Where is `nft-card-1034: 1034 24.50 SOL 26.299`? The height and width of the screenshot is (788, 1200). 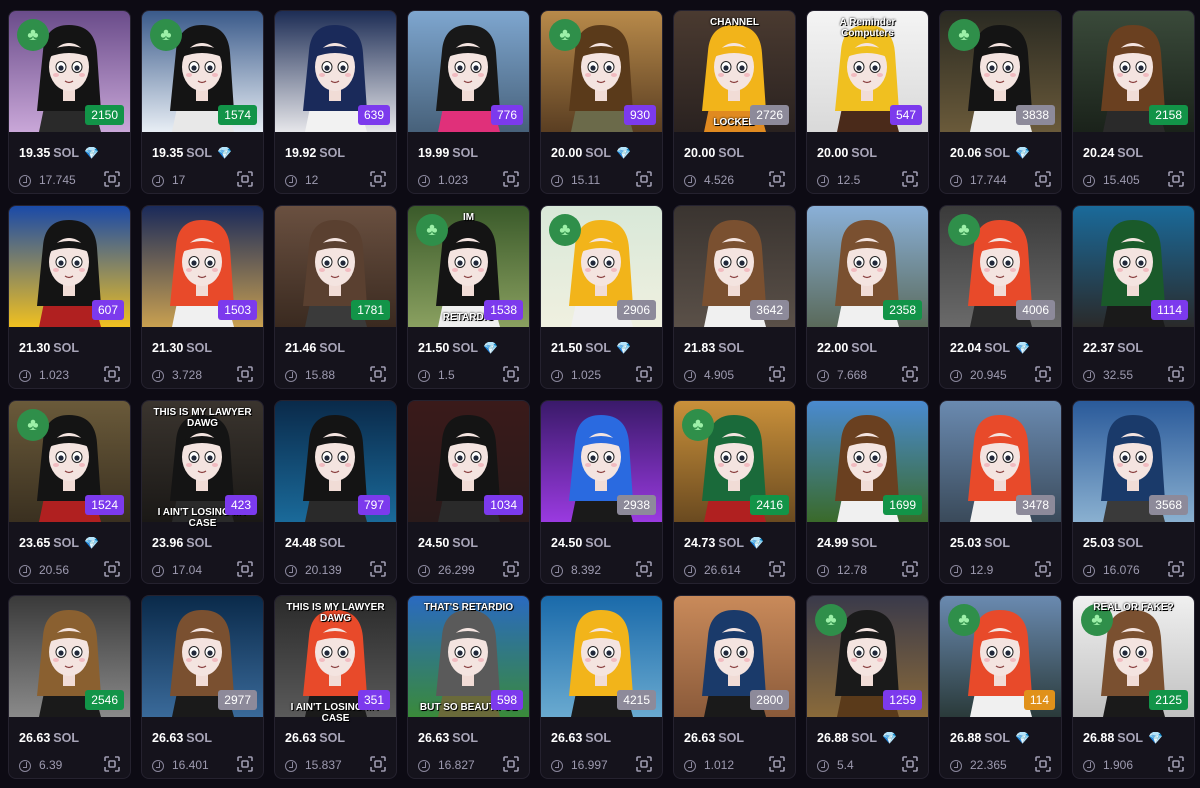
nft-card-1034: 1034 24.50 SOL 26.299 is located at coordinates (468, 492).